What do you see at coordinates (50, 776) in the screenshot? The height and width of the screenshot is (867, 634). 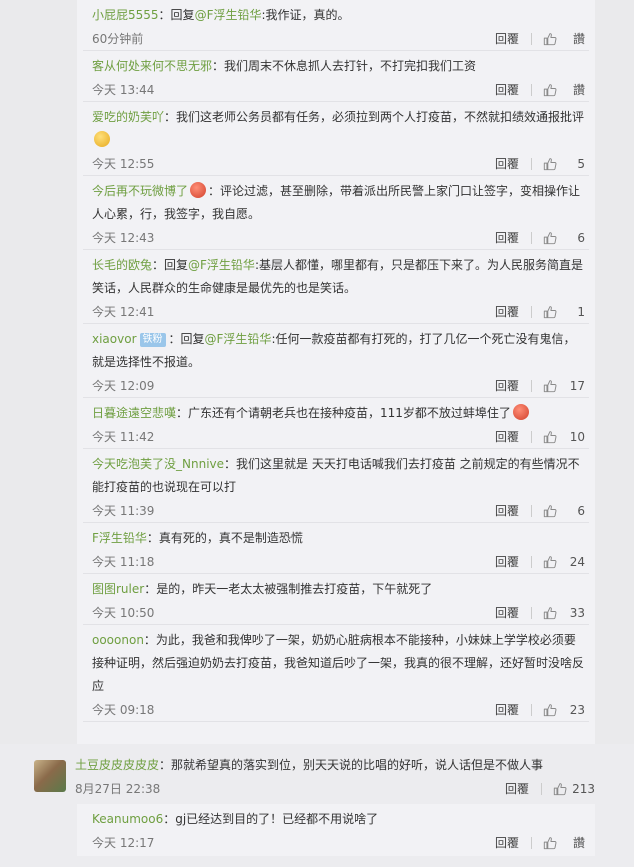 I see `avatar` at bounding box center [50, 776].